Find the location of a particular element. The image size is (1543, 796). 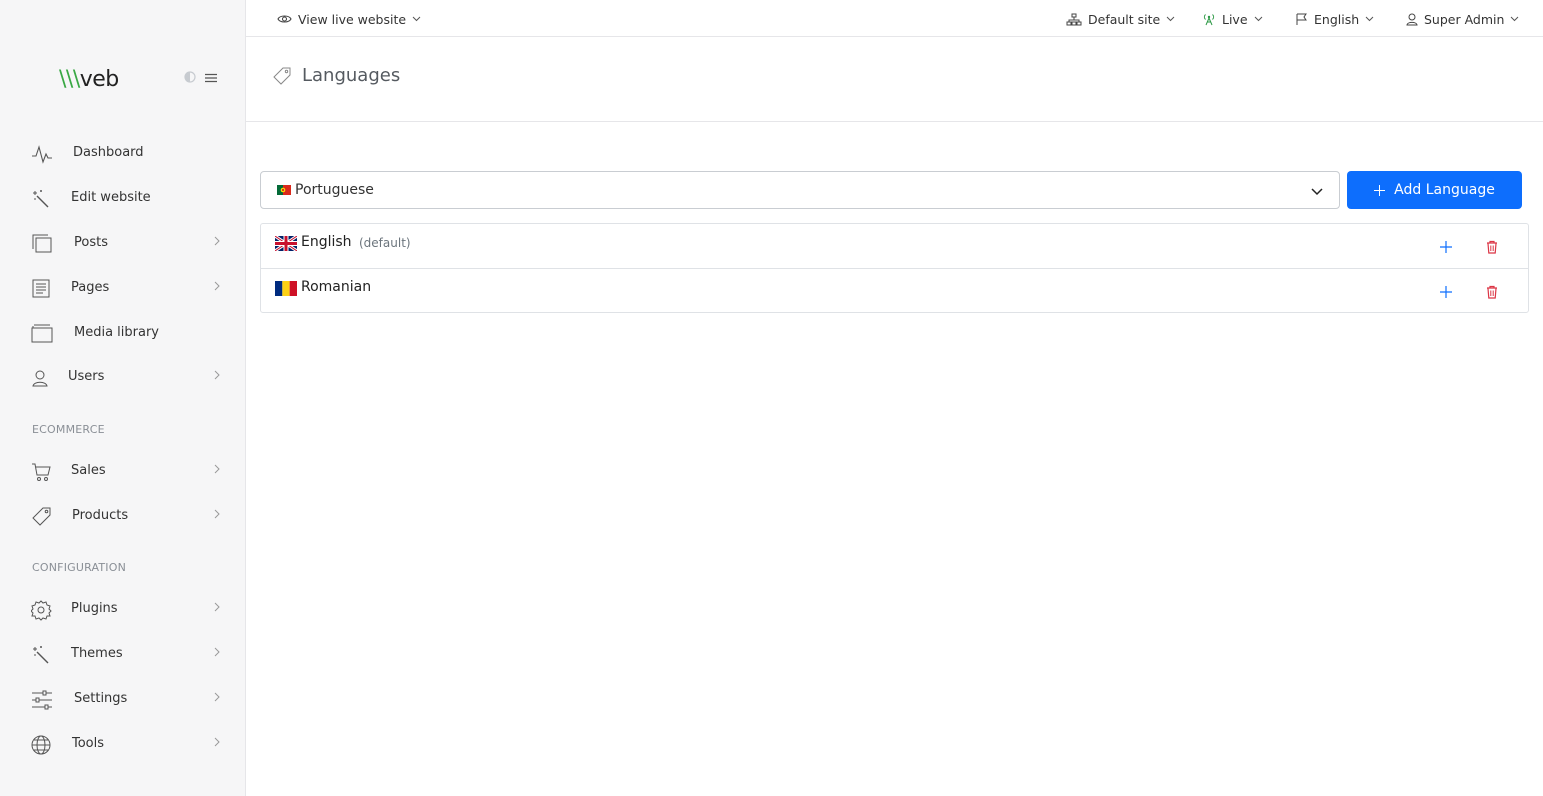

sidebar-item-pages: Pages is located at coordinates (123, 288).